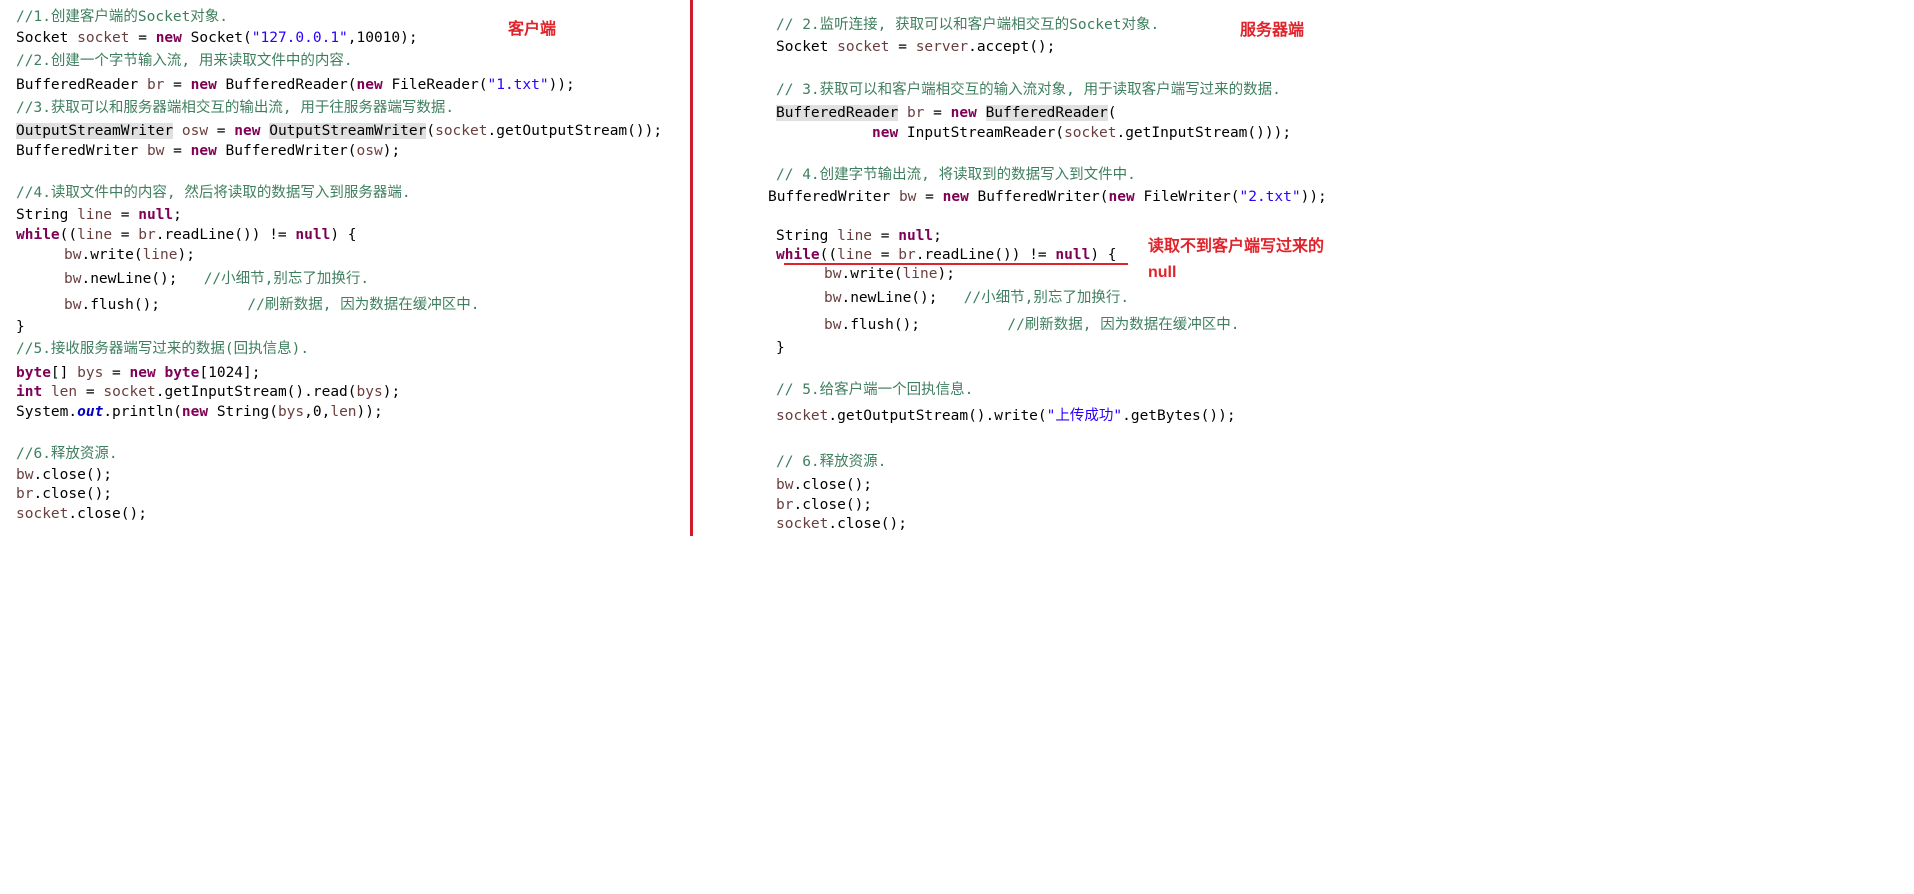 The width and height of the screenshot is (1914, 894). What do you see at coordinates (1038, 197) in the screenshot?
I see `server-code-token: BufferedWriter(` at bounding box center [1038, 197].